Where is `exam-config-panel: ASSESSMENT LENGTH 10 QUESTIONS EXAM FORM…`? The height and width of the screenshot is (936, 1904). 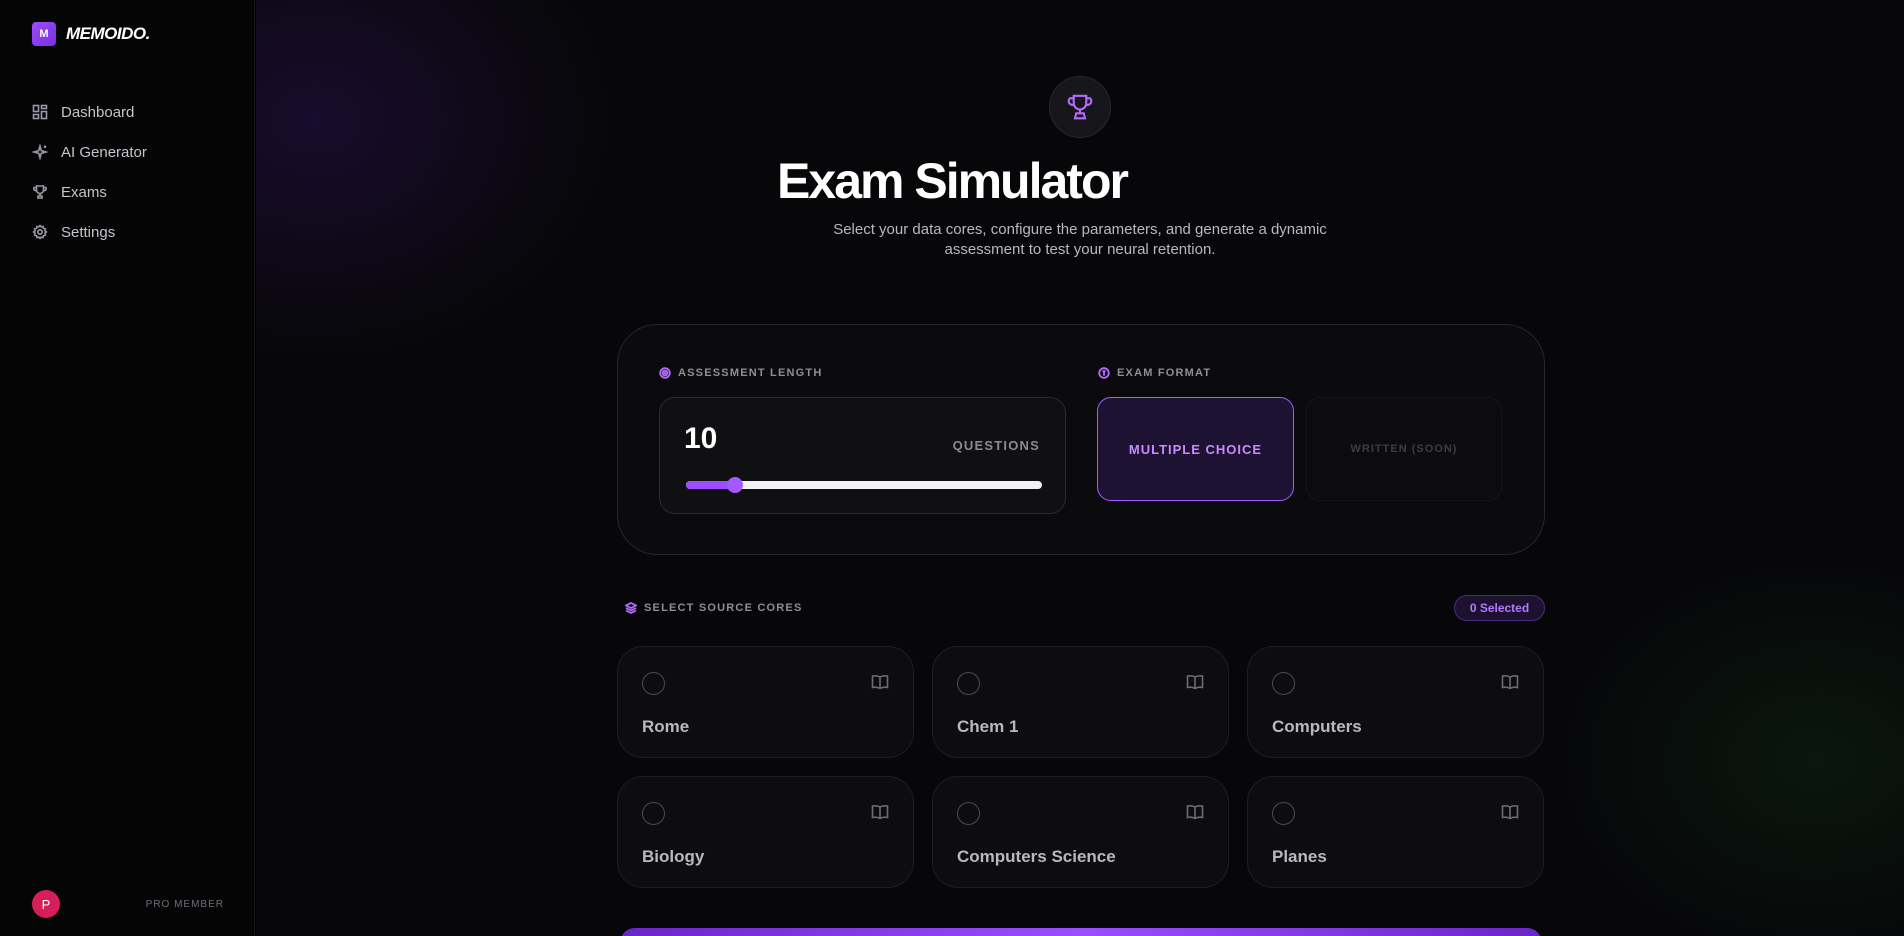 exam-config-panel: ASSESSMENT LENGTH 10 QUESTIONS EXAM FORM… is located at coordinates (1081, 439).